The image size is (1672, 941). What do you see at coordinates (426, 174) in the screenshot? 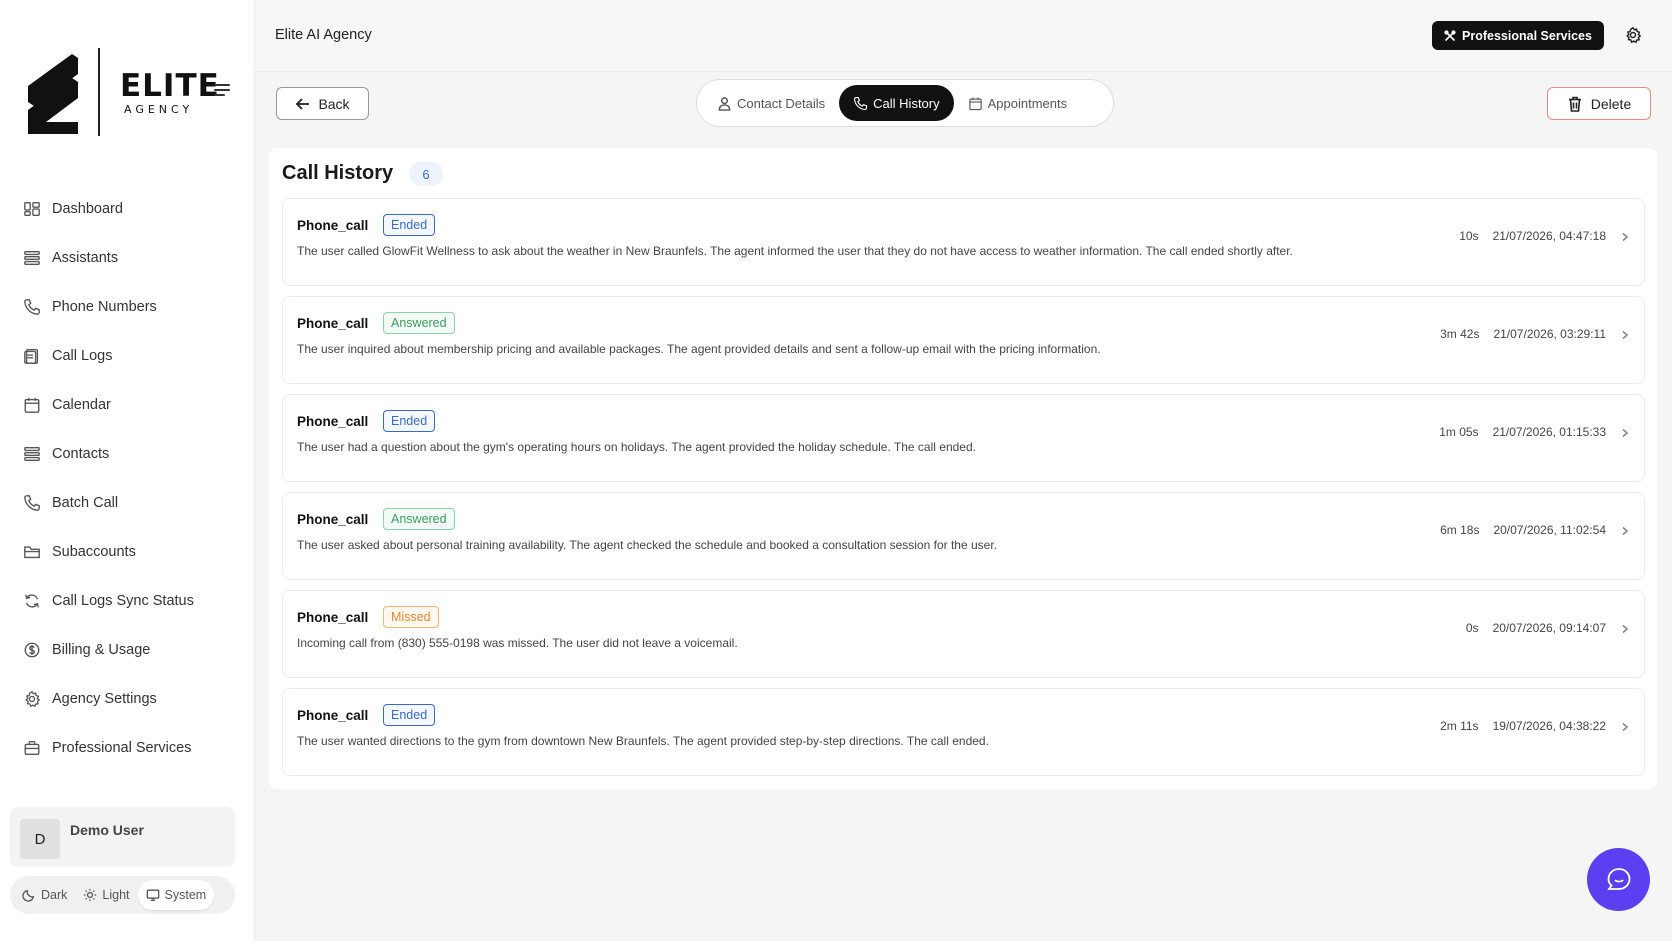
I see `count-badge: 6` at bounding box center [426, 174].